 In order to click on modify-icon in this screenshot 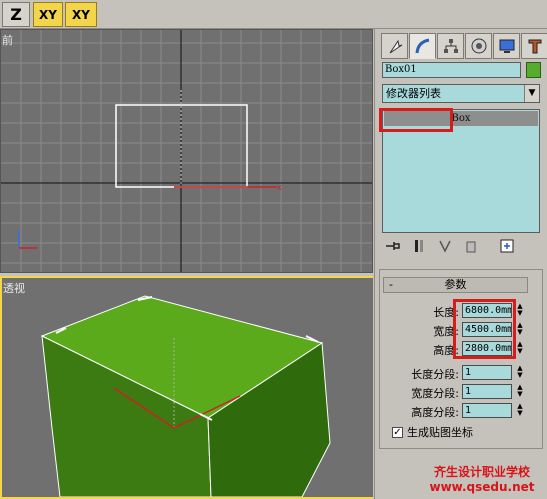, I will do `click(422, 46)`.